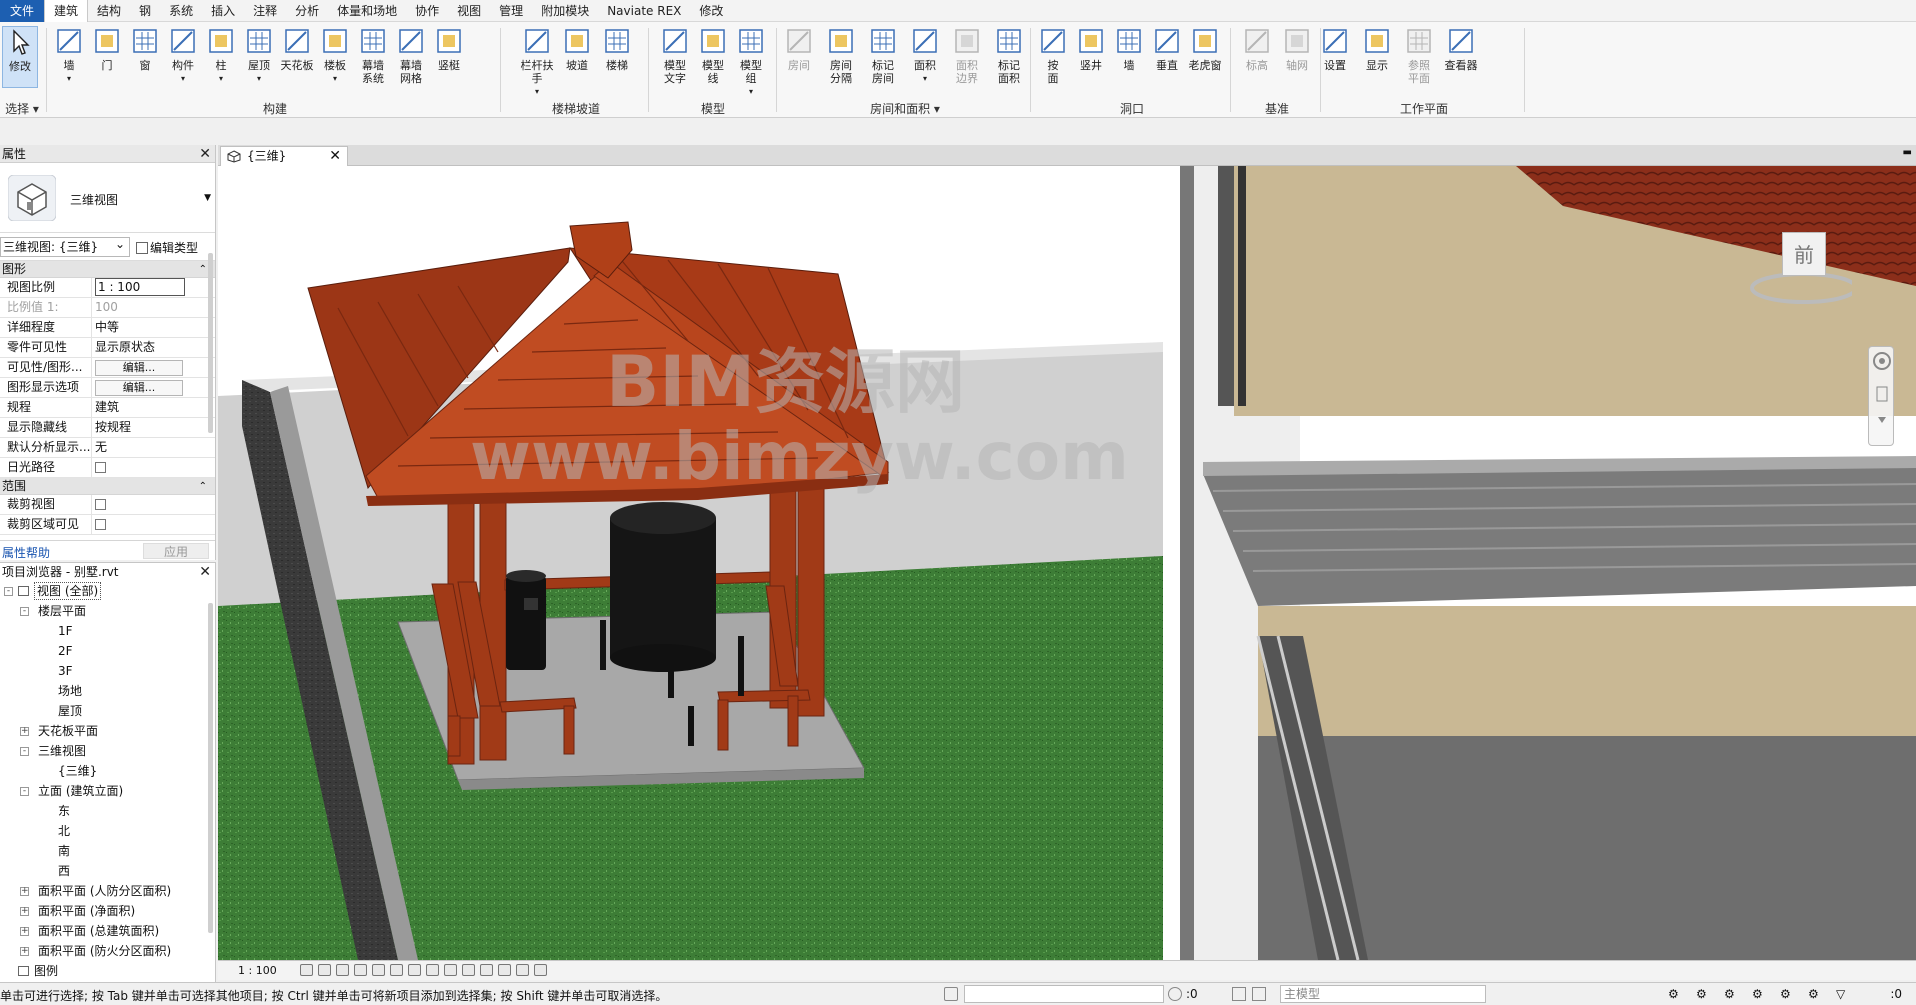  Describe the element at coordinates (841, 55) in the screenshot. I see `room-separator-button: 房间 分隔` at that location.